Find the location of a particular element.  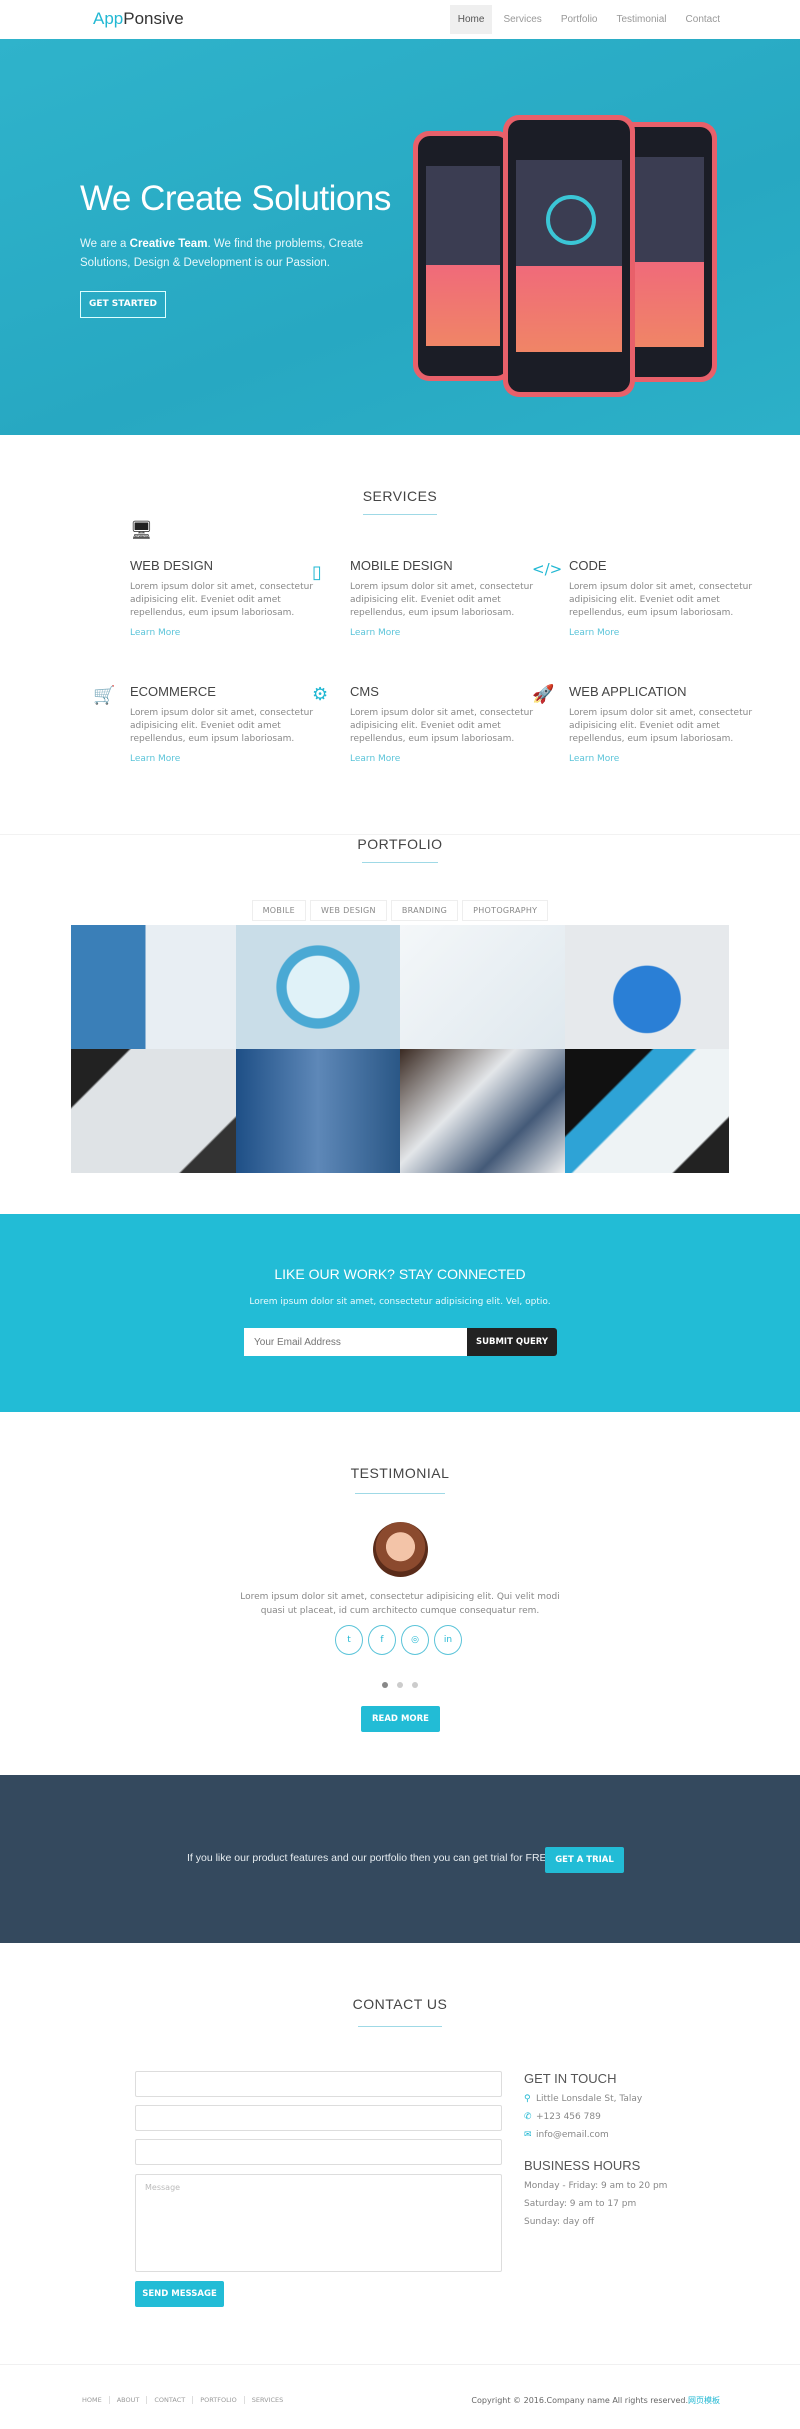

footer-divider is located at coordinates (400, 2364).